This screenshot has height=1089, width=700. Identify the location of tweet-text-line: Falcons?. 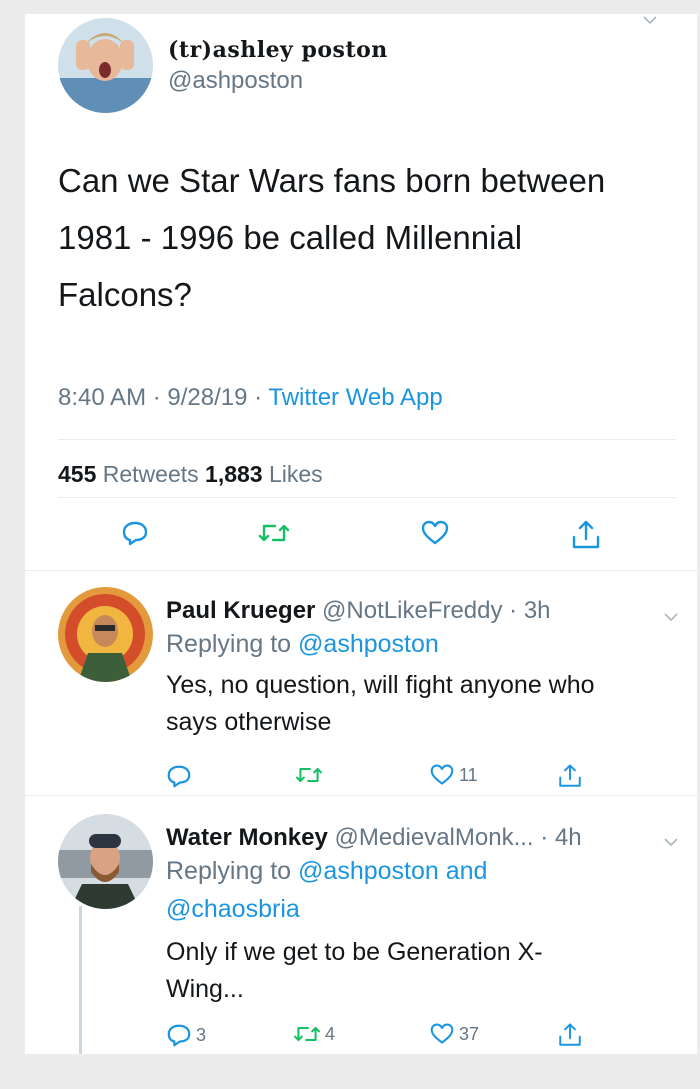
(125, 294).